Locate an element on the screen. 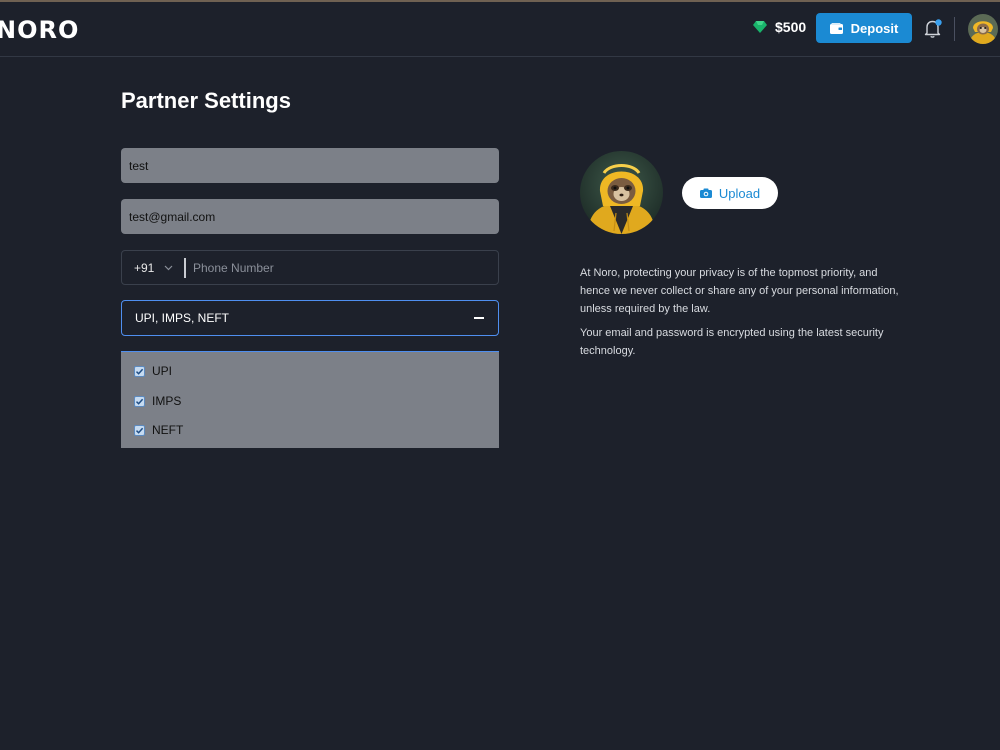  phone-field-group: +91 is located at coordinates (310, 267).